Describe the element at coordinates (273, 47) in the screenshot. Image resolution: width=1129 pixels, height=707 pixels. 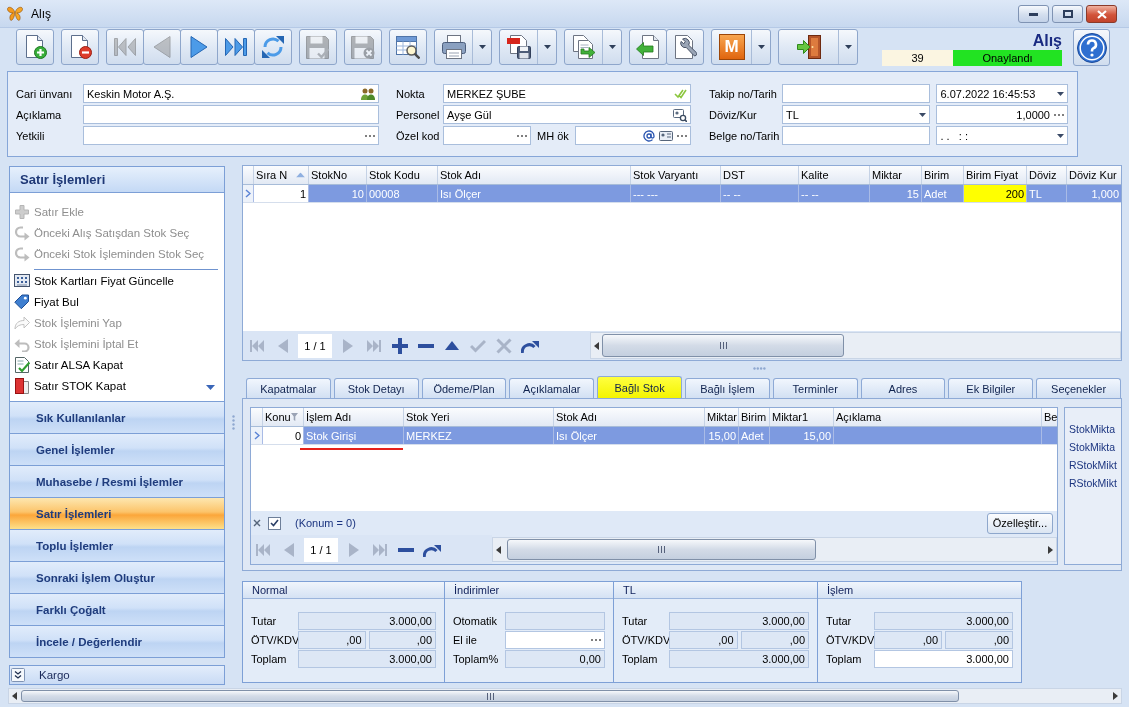
I see `refresh-button` at that location.